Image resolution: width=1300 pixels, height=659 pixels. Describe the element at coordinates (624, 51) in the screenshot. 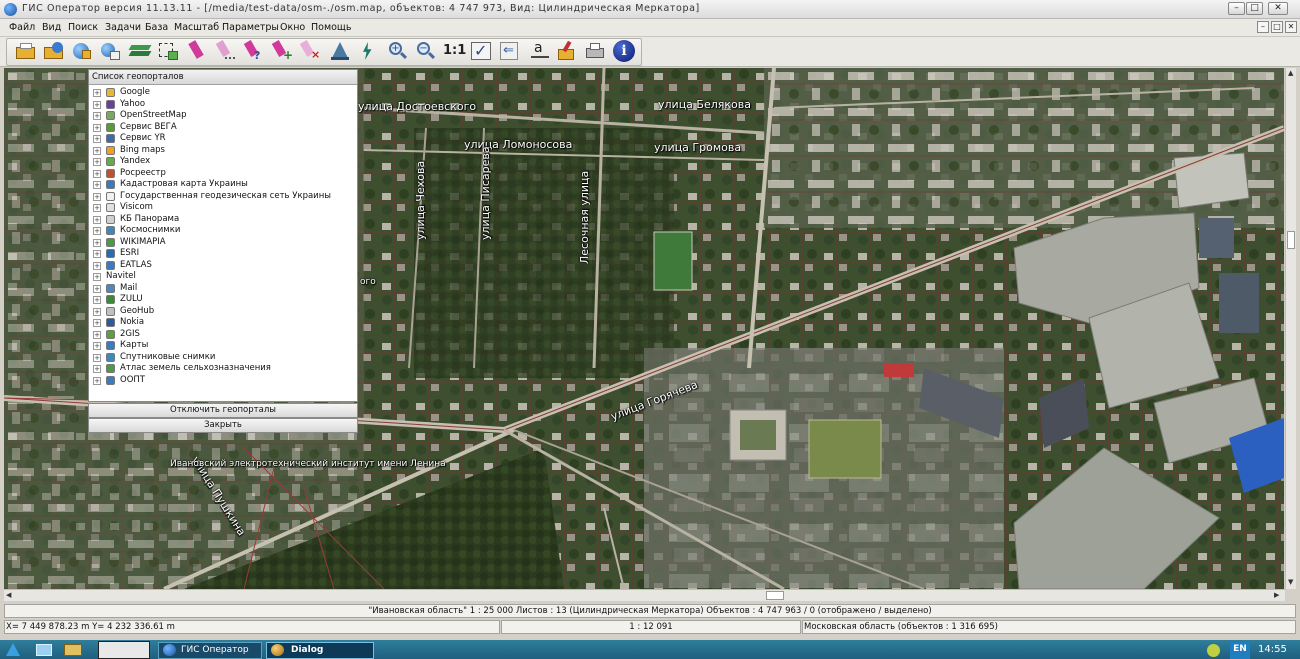

I see `info-icon: i` at that location.